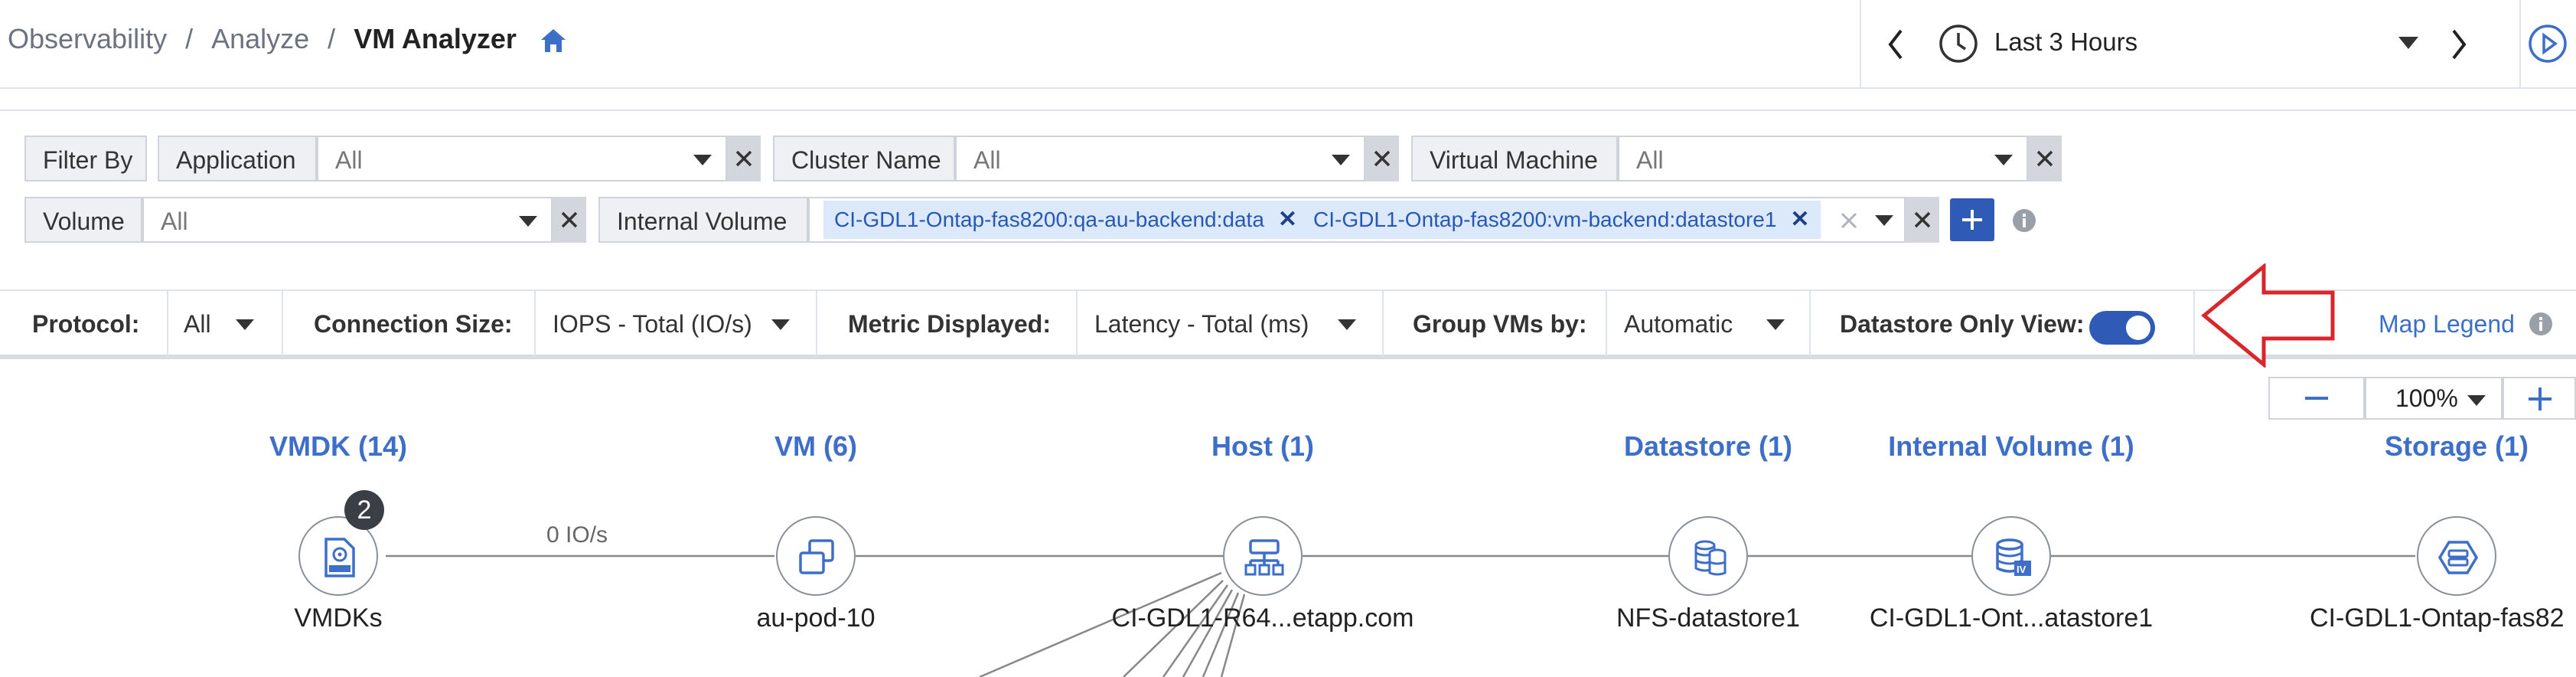  I want to click on node-label: CI-GDL1-Ont...atastore1, so click(2011, 618).